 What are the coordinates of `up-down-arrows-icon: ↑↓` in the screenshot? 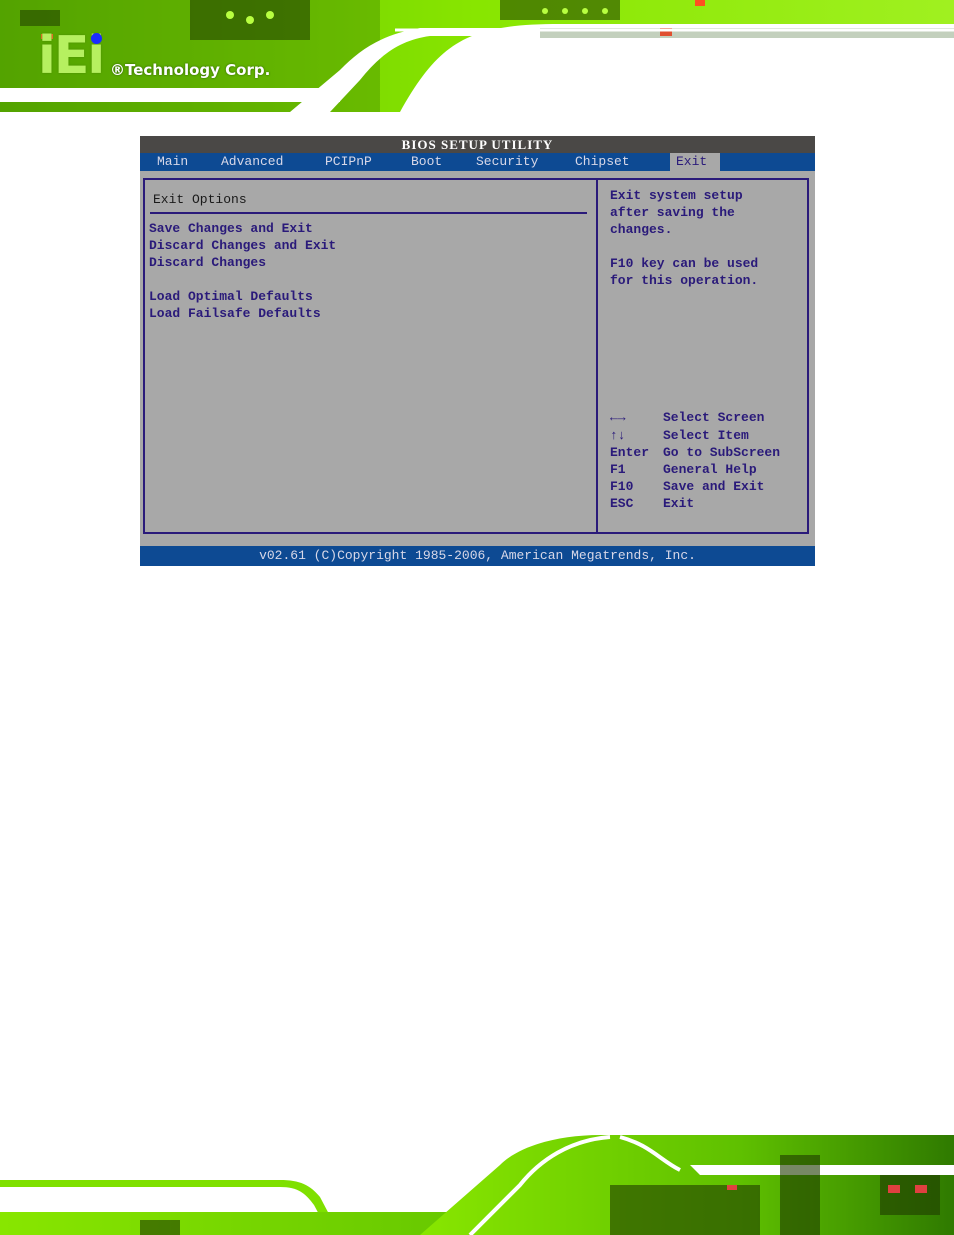 It's located at (618, 435).